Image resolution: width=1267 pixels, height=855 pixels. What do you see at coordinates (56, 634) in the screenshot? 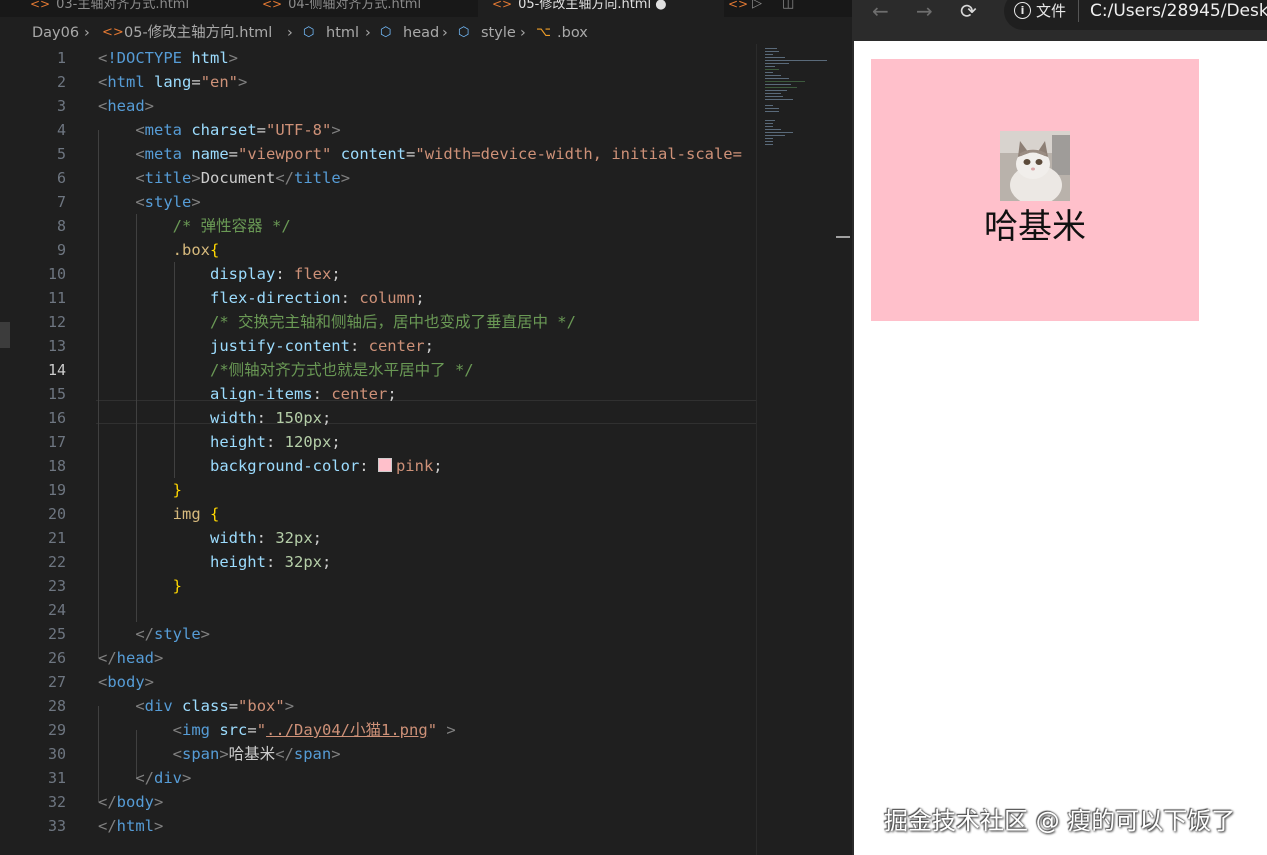
I see `line-number: 25` at bounding box center [56, 634].